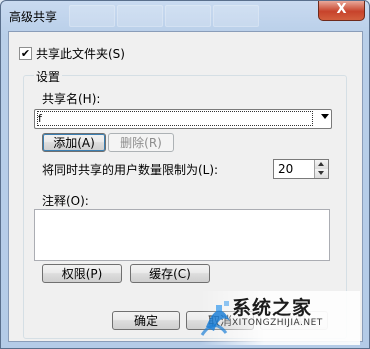  What do you see at coordinates (48, 76) in the screenshot?
I see `settings-group-label: 设置` at bounding box center [48, 76].